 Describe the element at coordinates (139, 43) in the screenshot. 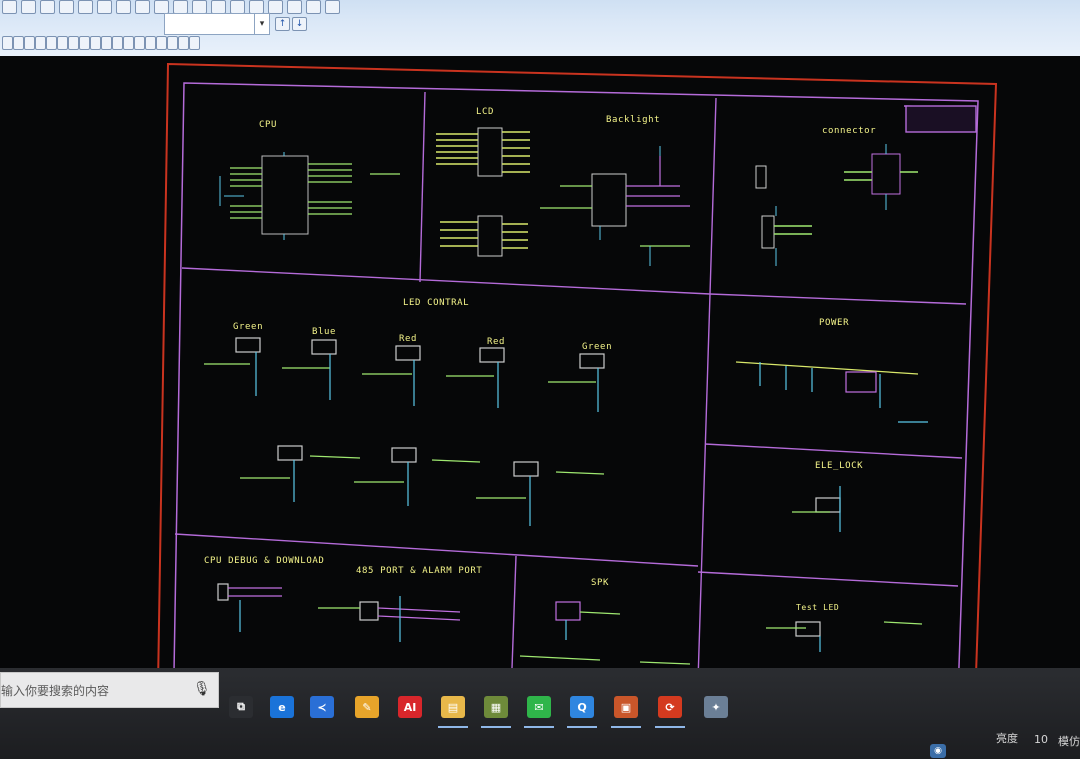

I see `toolbar-place-part-button` at that location.